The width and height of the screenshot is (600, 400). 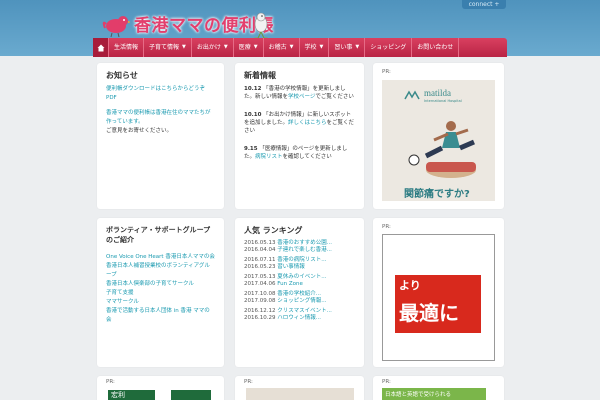 I want to click on ranking-row: 2017.04.06 Fun Zone, so click(x=299, y=284).